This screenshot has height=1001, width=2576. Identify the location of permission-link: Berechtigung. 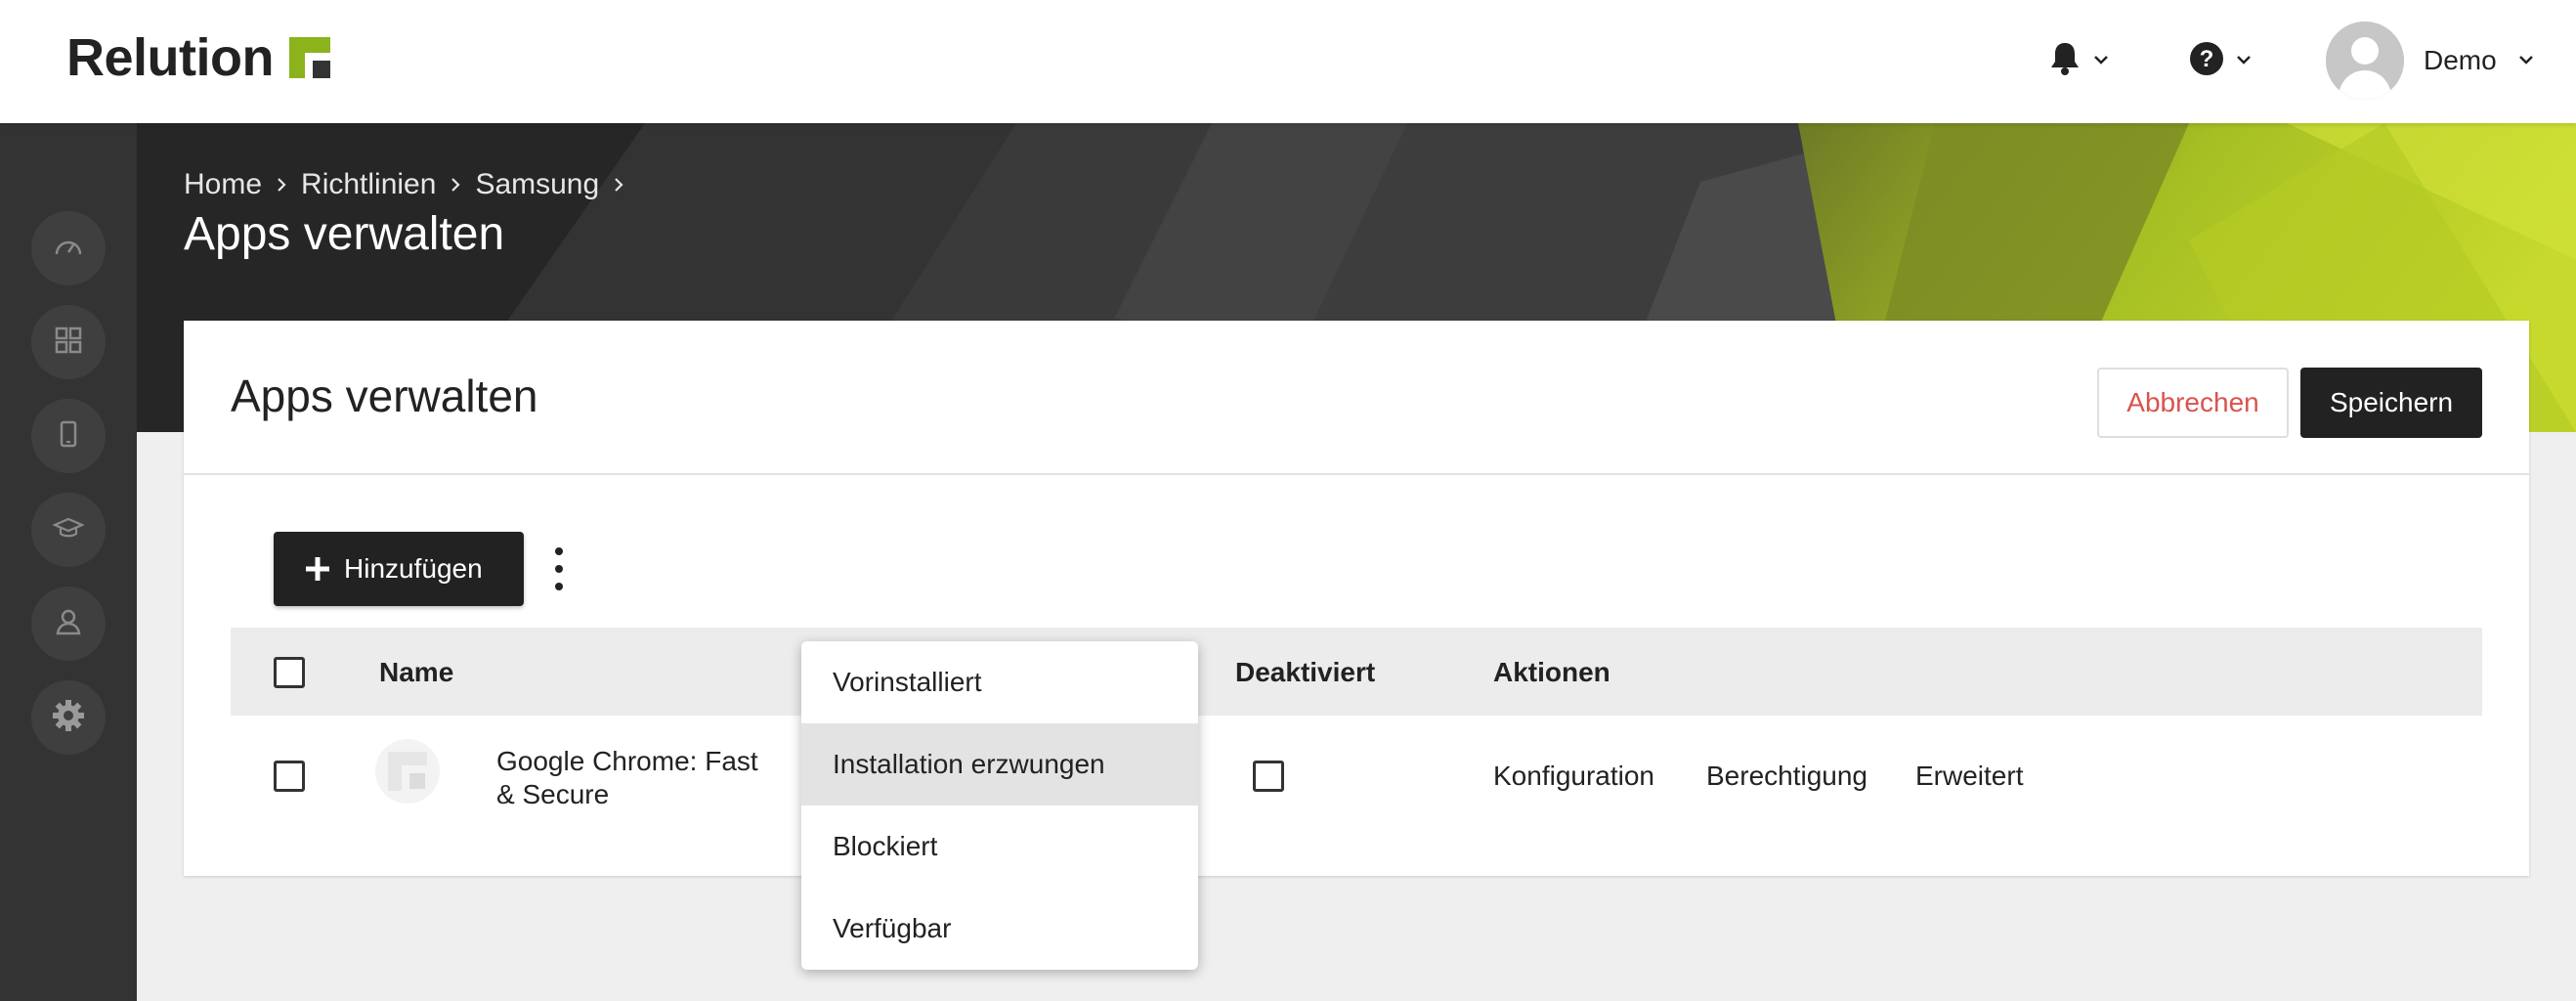
(1787, 776).